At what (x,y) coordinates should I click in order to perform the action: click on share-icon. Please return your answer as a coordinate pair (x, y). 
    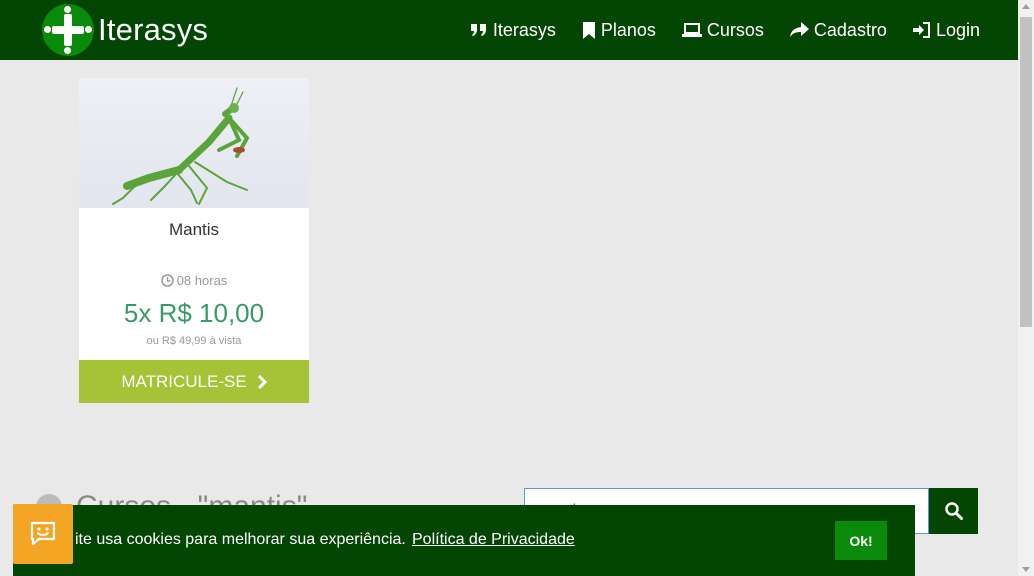
    Looking at the image, I should click on (799, 29).